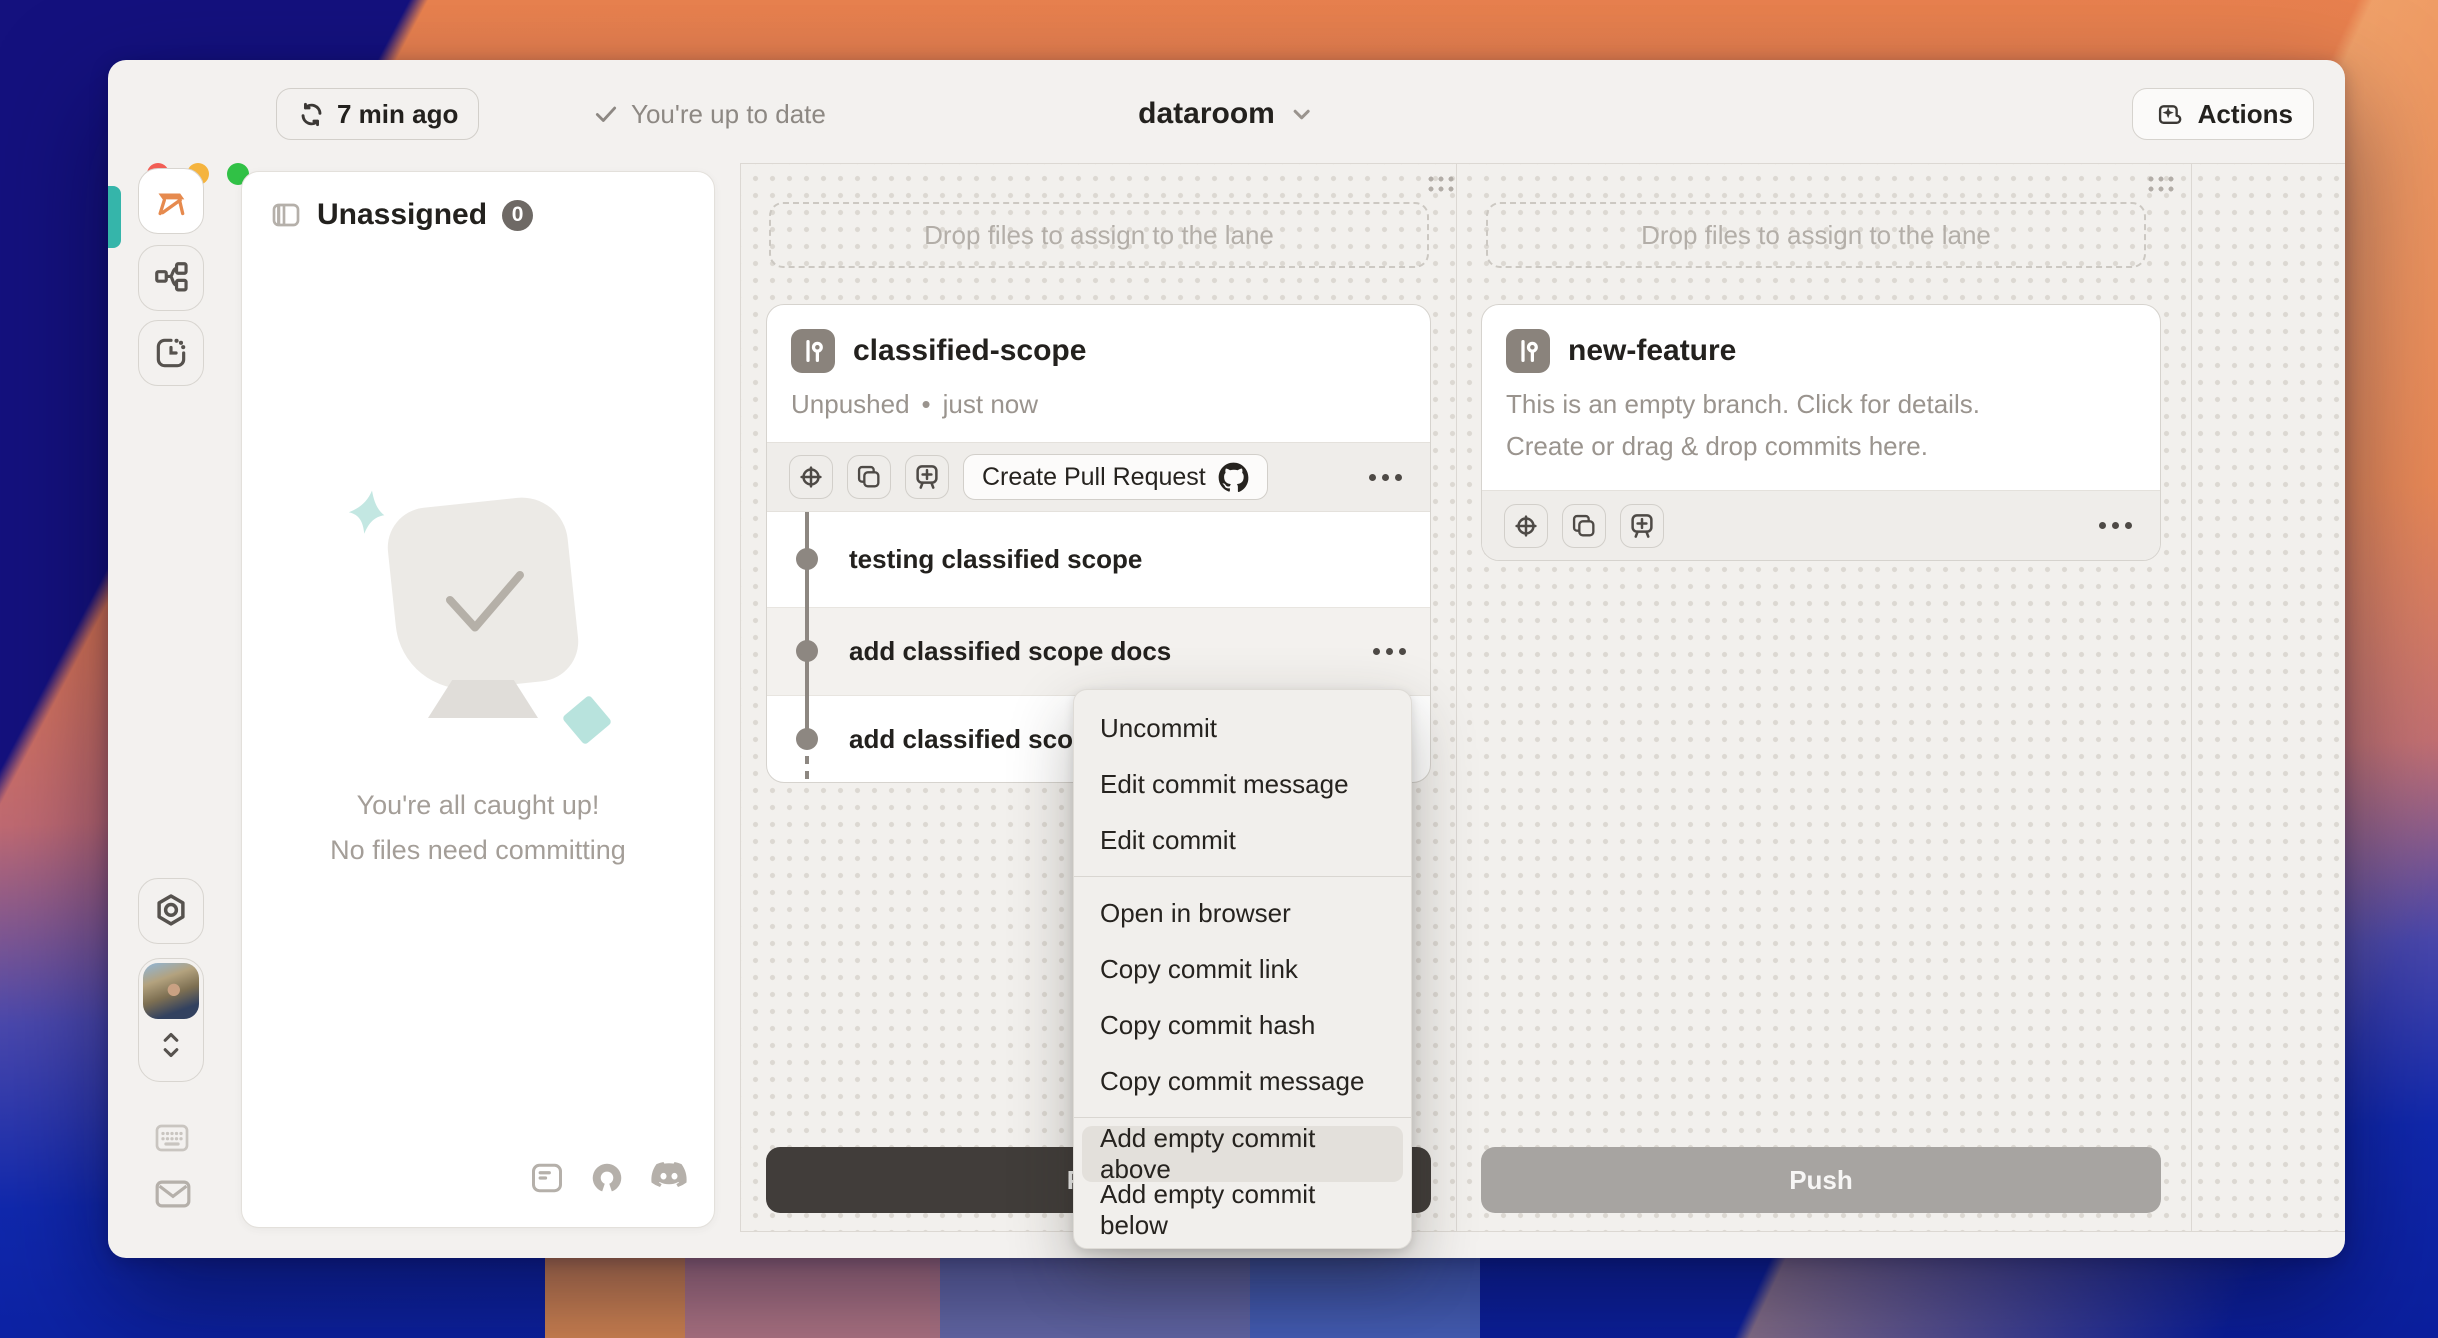 The width and height of the screenshot is (2438, 1338). I want to click on pr-button-label: Create Pull Request, so click(1094, 476).